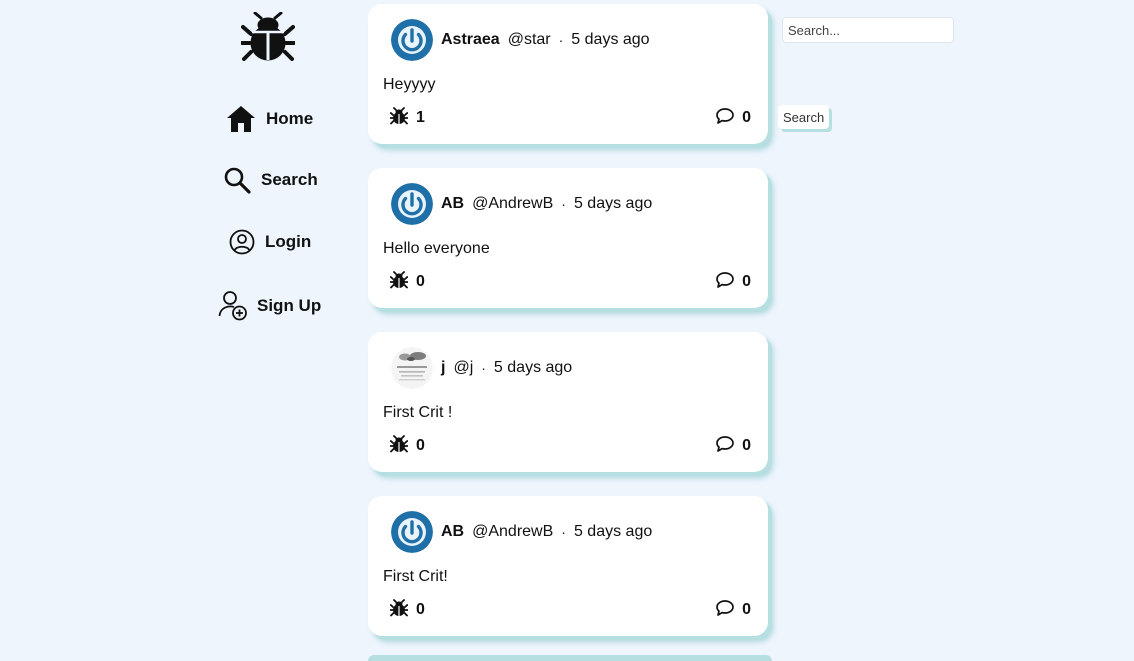 This screenshot has height=661, width=1134. Describe the element at coordinates (237, 180) in the screenshot. I see `search-icon` at that location.